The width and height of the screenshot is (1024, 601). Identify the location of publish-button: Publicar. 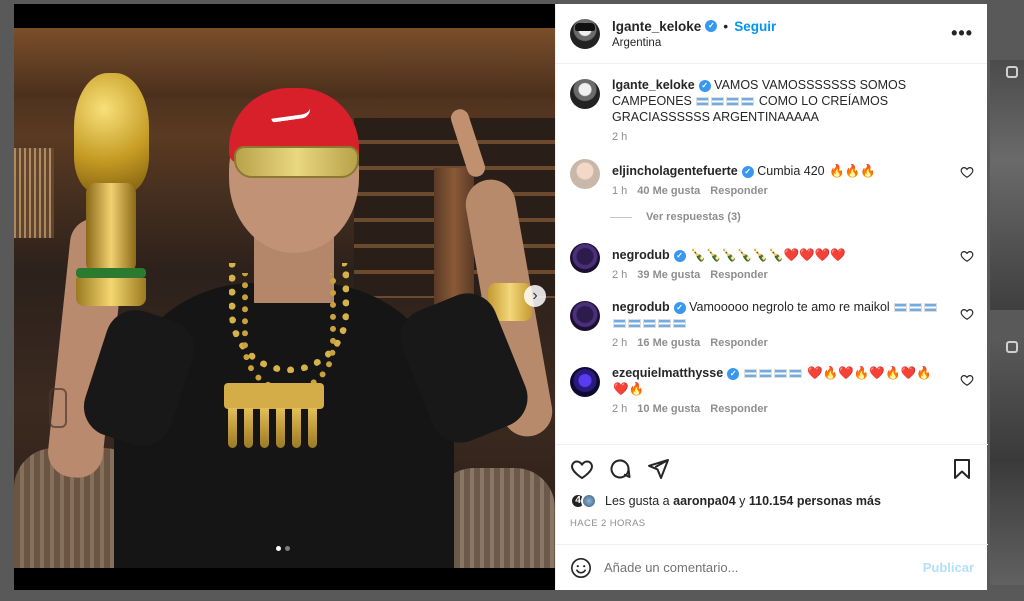
(948, 567).